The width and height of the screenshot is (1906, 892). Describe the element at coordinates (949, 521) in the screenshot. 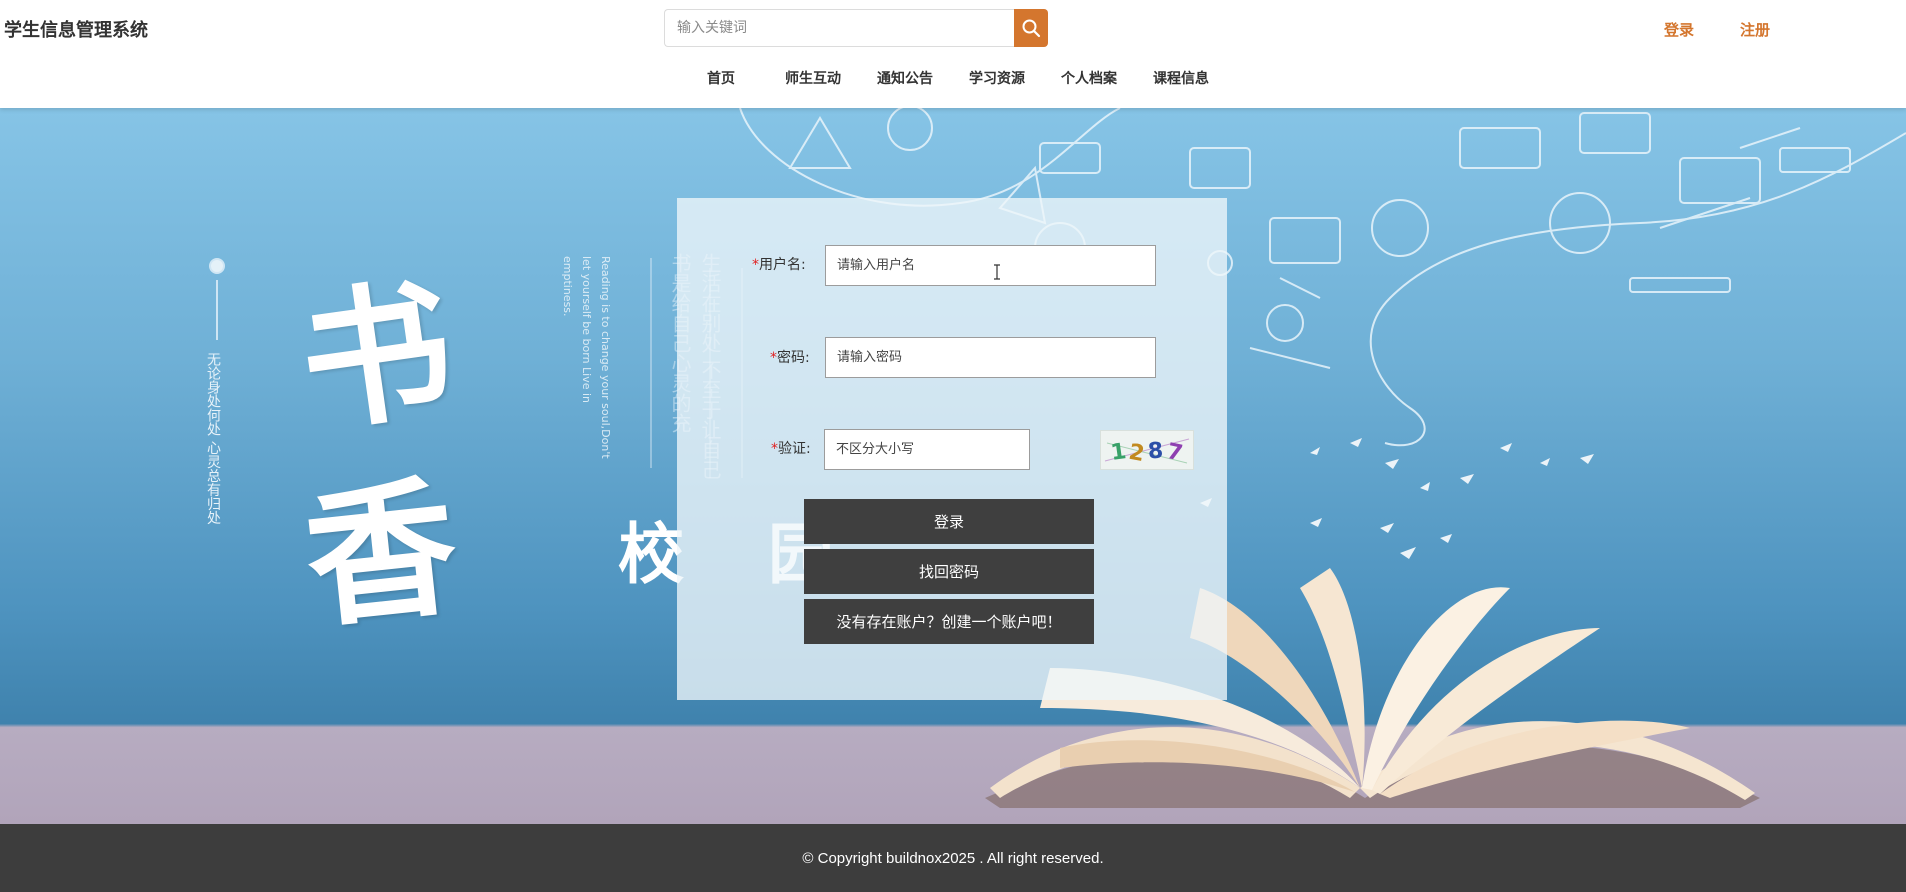

I see `login-button: 登录` at that location.